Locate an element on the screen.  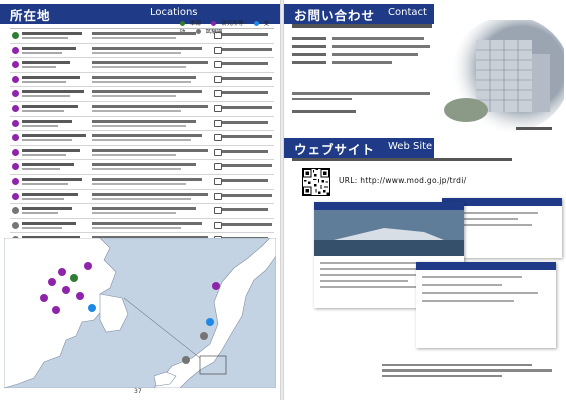
page-number: 37 is located at coordinates (138, 391).